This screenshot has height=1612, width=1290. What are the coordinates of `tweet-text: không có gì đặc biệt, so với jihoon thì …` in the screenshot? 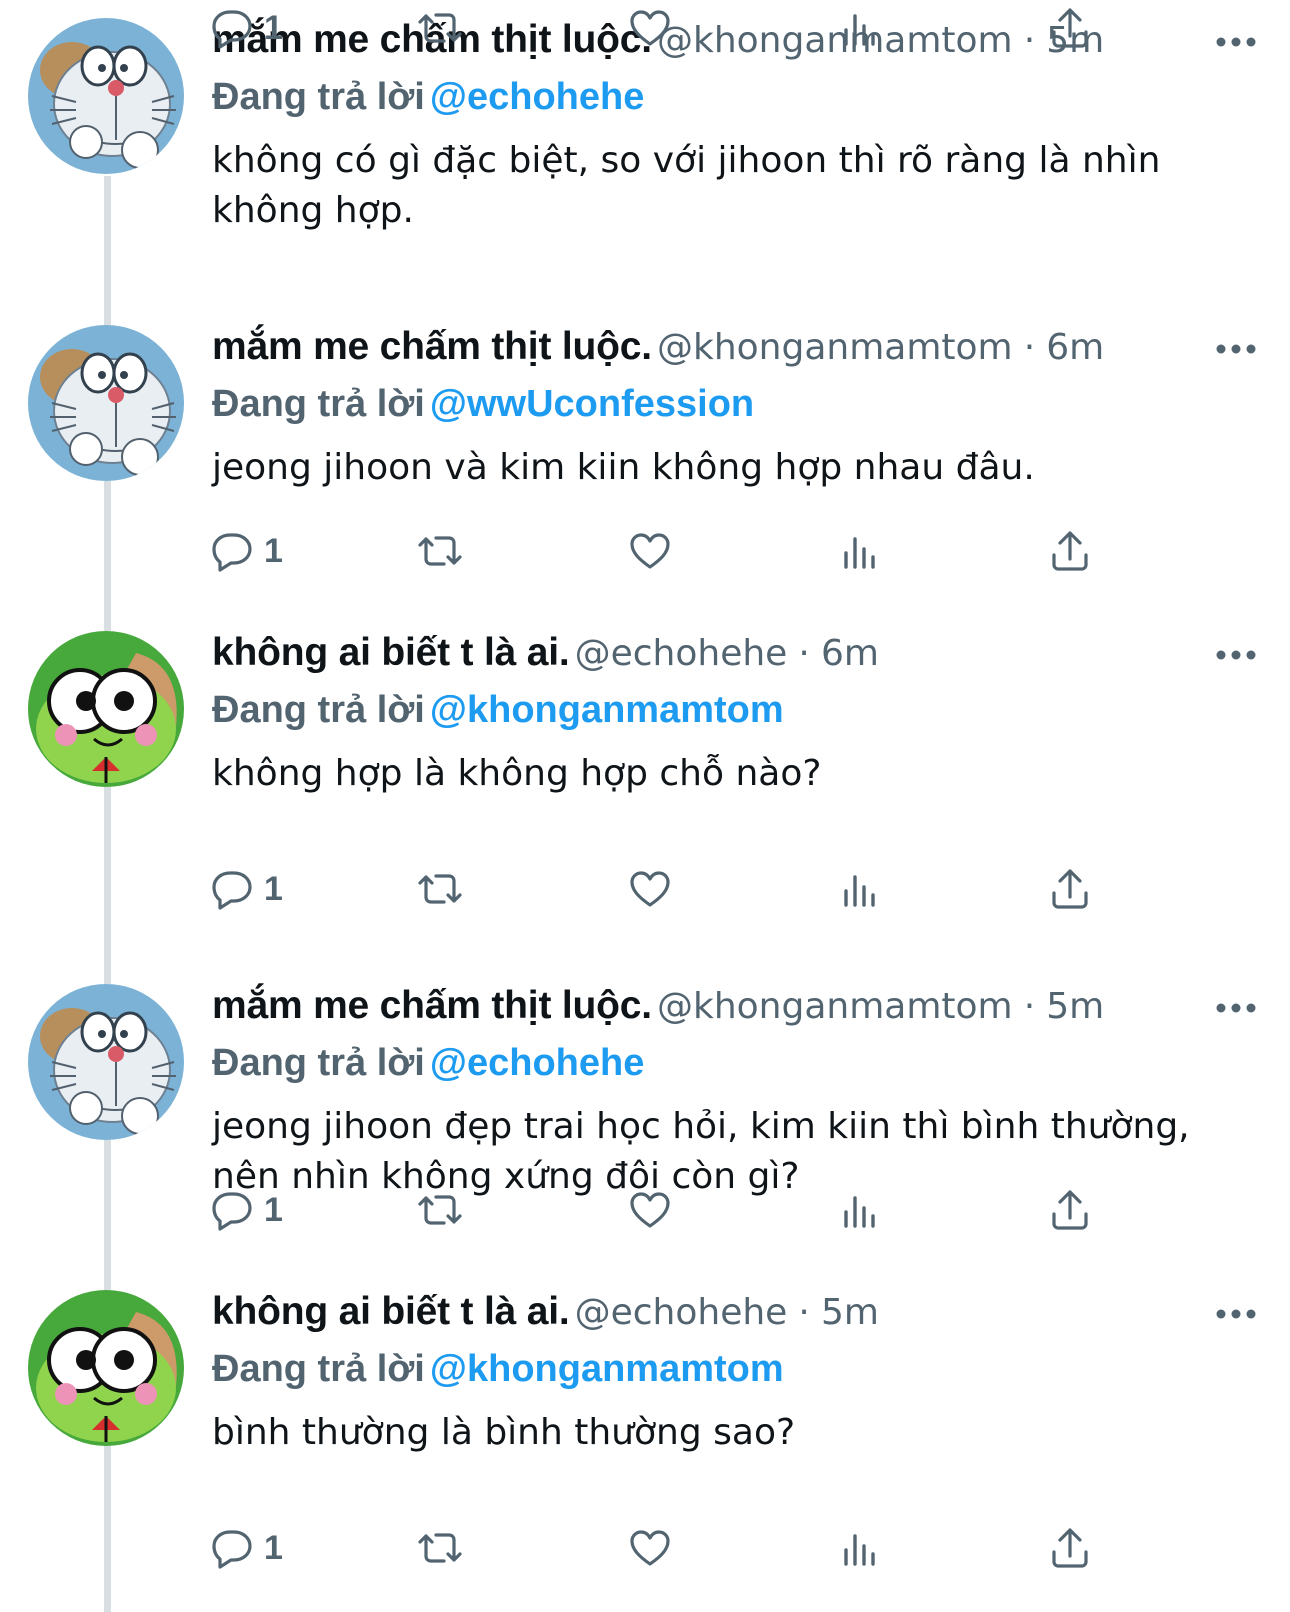 It's located at (686, 185).